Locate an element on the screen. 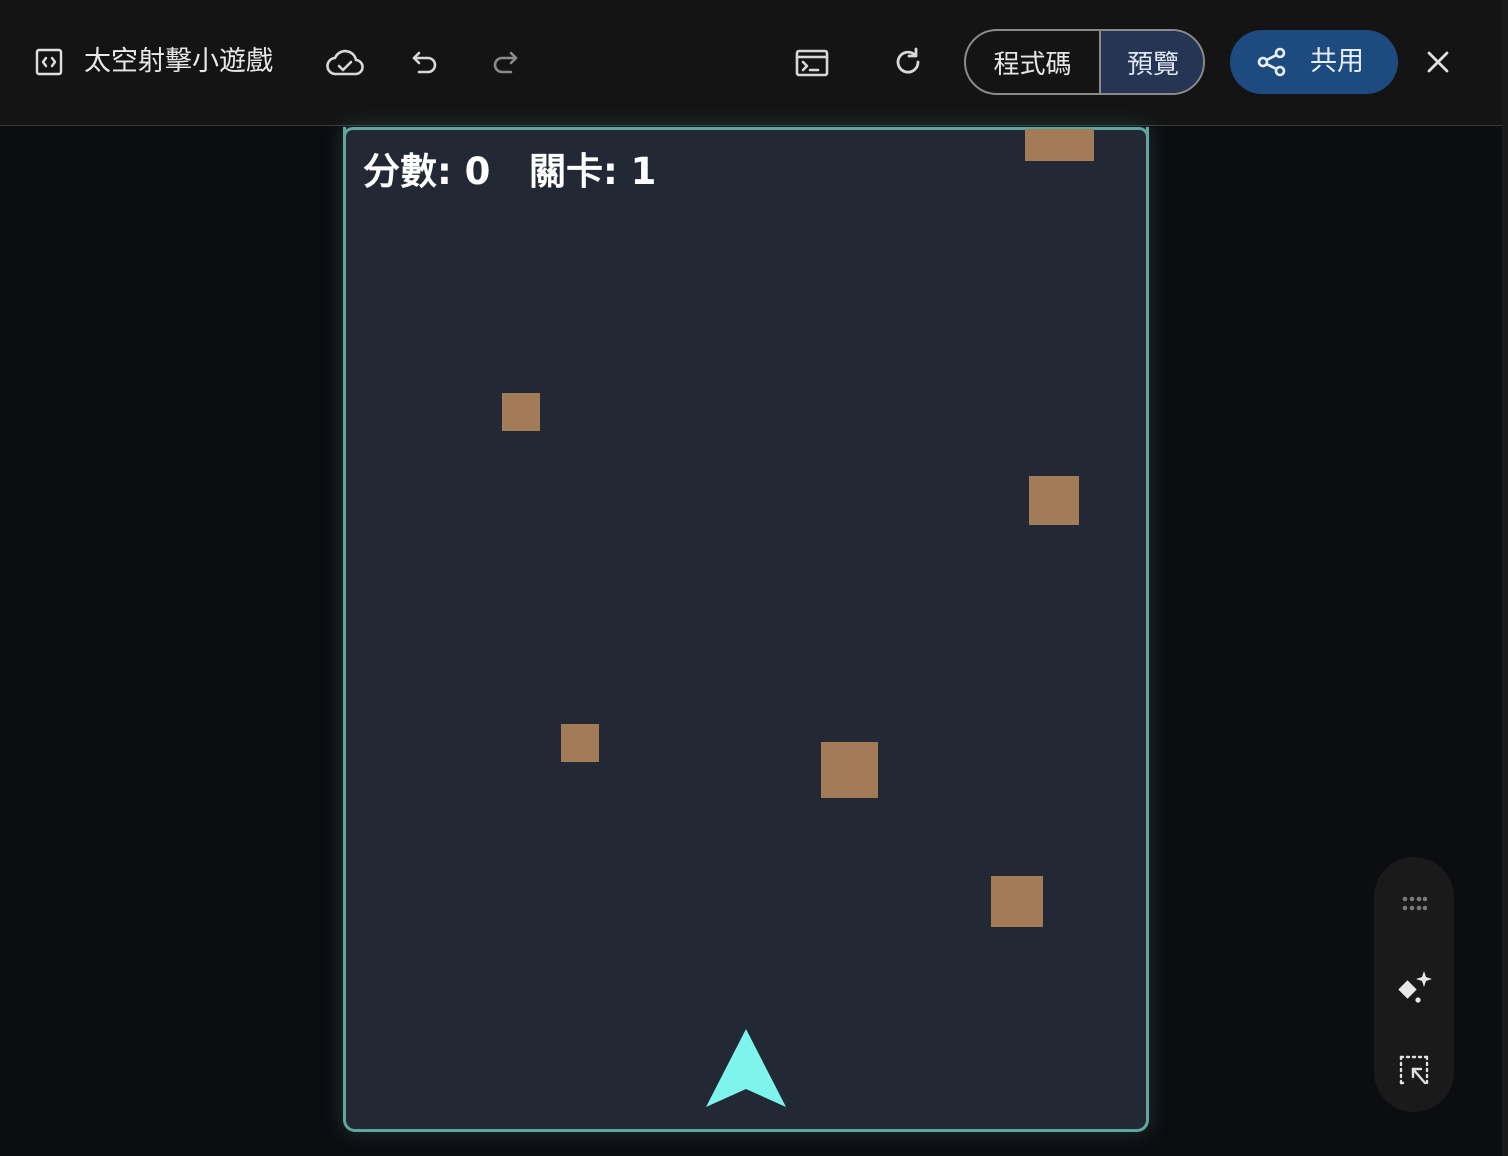 This screenshot has width=1508, height=1156. code-frame-icon is located at coordinates (49, 62).